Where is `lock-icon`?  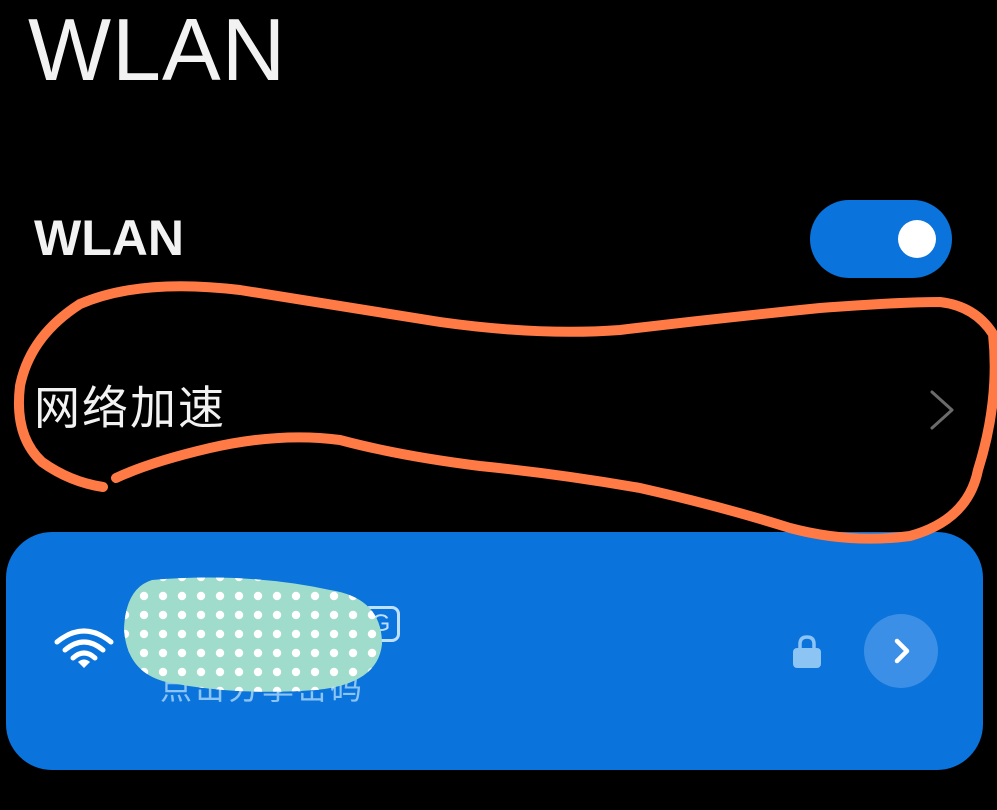
lock-icon is located at coordinates (807, 651).